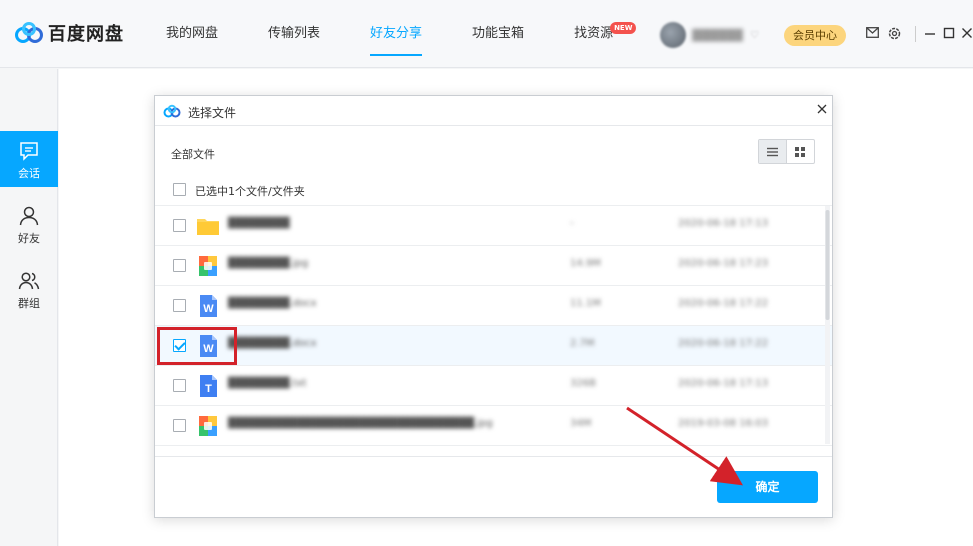 This screenshot has height=546, width=973. I want to click on file-row-selected: W ████████.docx 2.7M 2020-06-18 17:22, so click(493, 346).